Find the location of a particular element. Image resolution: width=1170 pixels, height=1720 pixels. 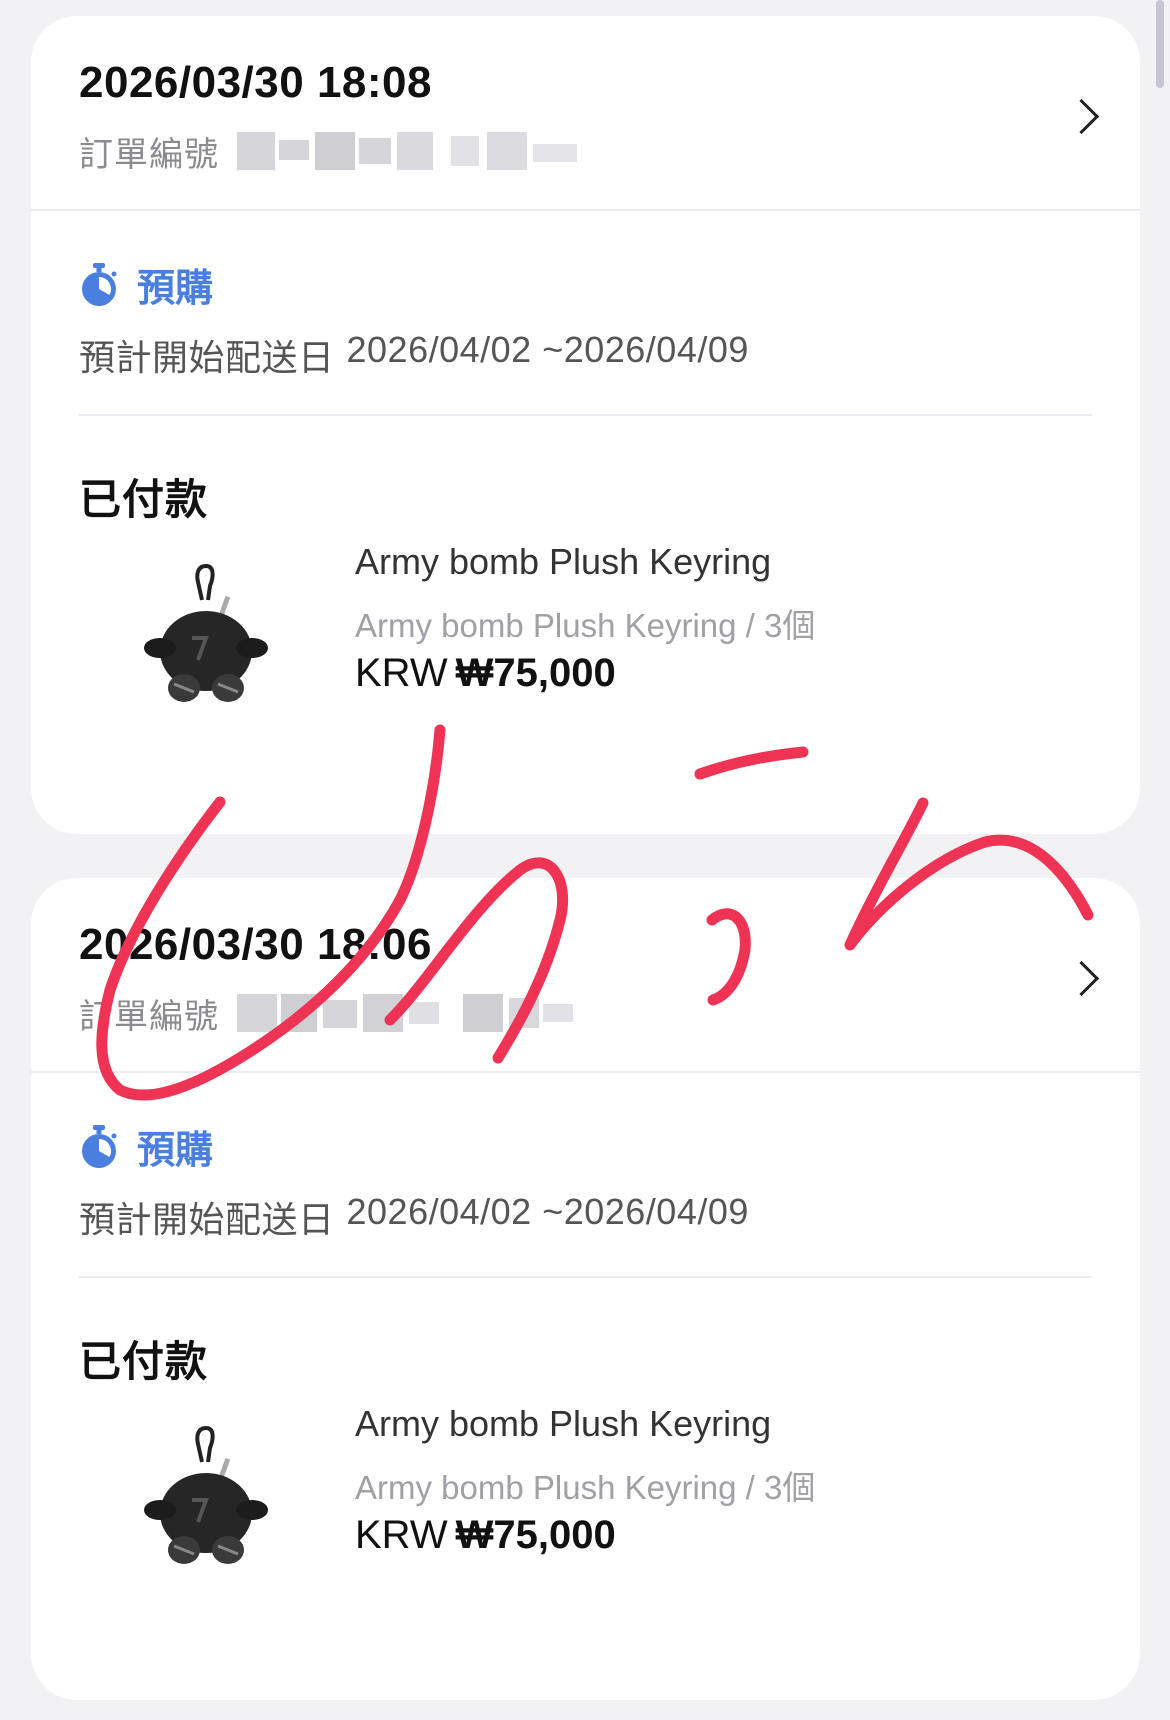

order-header: 2026/03/30 18:06 訂單編號 is located at coordinates (585, 975).